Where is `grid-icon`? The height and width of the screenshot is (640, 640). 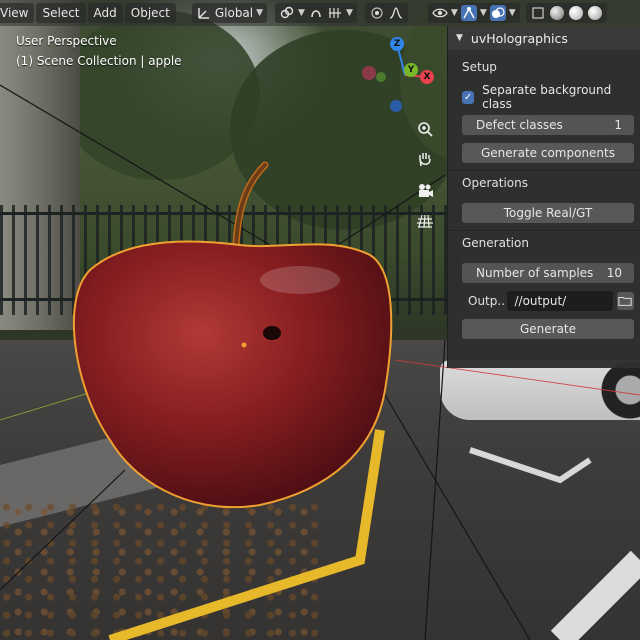
grid-icon is located at coordinates (425, 221).